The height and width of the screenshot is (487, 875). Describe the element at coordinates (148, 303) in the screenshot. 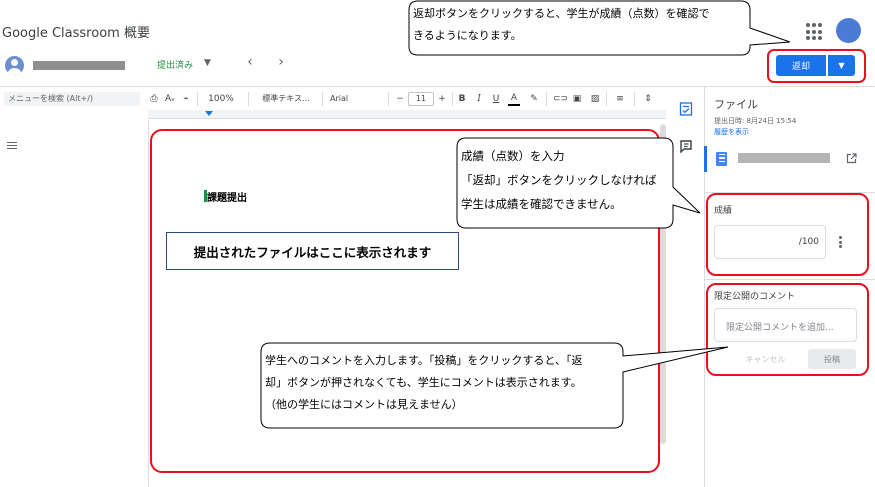

I see `page-edge` at that location.